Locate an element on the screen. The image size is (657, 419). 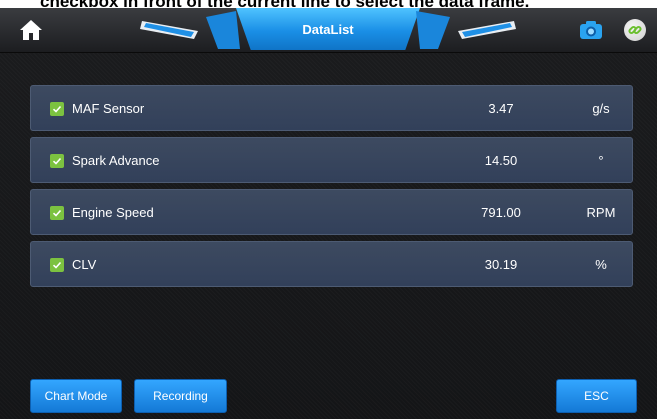
data-row: Spark Advance 14.50 ° is located at coordinates (331, 160).